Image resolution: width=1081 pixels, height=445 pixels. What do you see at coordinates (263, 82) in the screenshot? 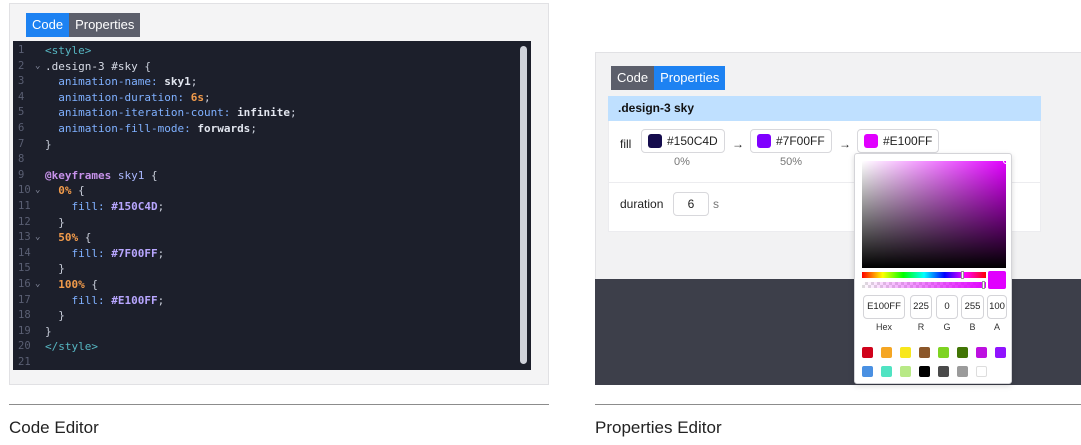
I see `code-line: 3 animation-name: sky1;` at bounding box center [263, 82].